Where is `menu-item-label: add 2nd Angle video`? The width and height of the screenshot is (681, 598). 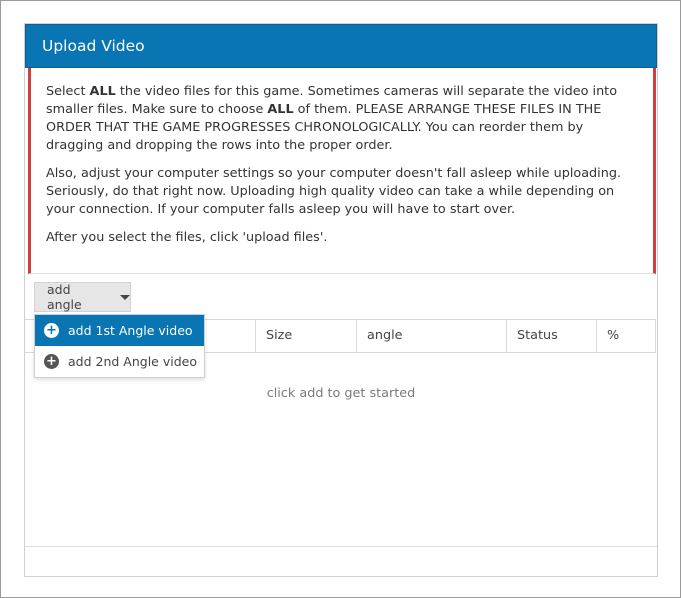 menu-item-label: add 2nd Angle video is located at coordinates (132, 361).